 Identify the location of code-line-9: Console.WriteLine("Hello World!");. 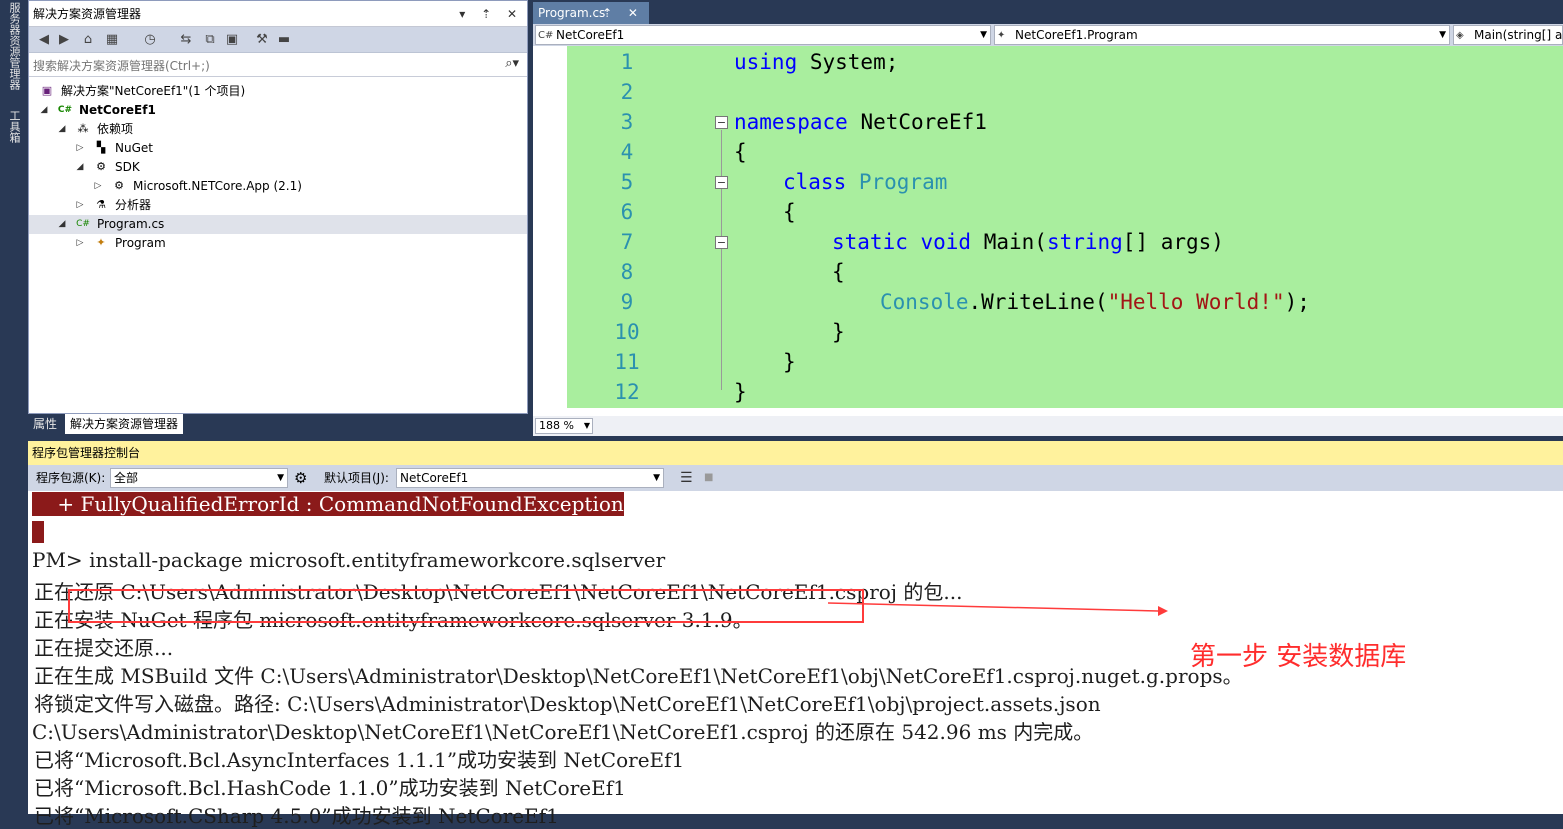
(1095, 302).